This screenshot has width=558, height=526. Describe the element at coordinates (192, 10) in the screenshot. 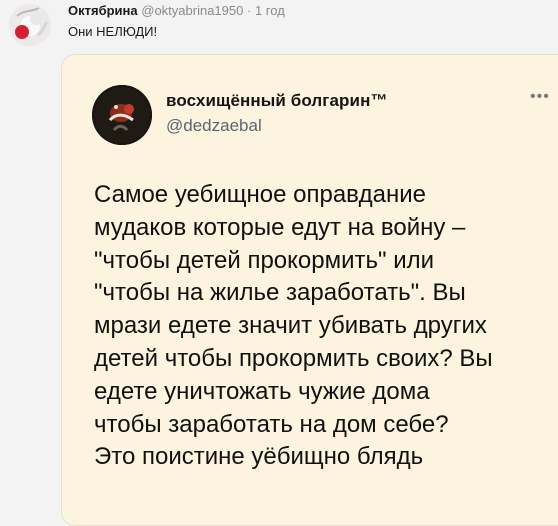

I see `comment-author-handle: @oktyabrina1950` at that location.